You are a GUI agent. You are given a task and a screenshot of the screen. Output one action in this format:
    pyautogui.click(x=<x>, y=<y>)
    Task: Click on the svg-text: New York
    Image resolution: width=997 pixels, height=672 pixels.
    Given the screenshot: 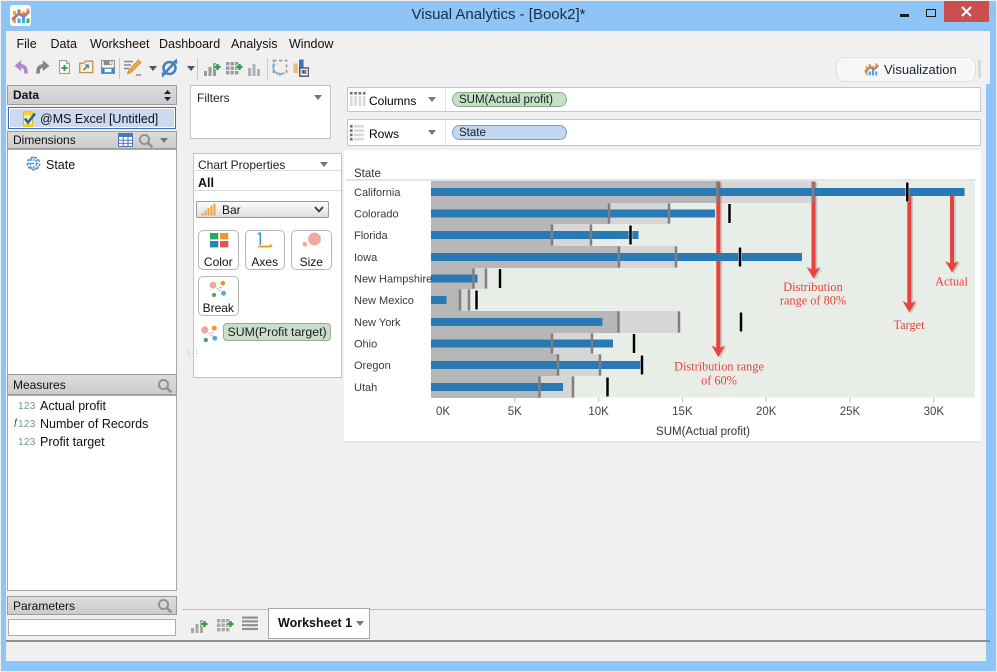 What is the action you would take?
    pyautogui.click(x=377, y=323)
    